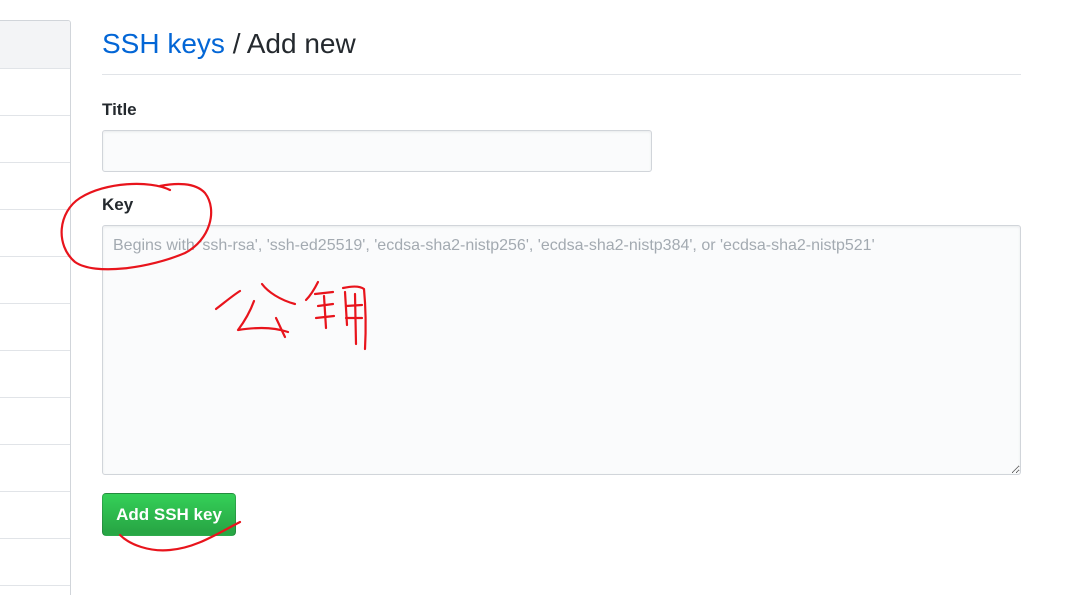 Image resolution: width=1075 pixels, height=595 pixels. I want to click on title-label: Title, so click(119, 109).